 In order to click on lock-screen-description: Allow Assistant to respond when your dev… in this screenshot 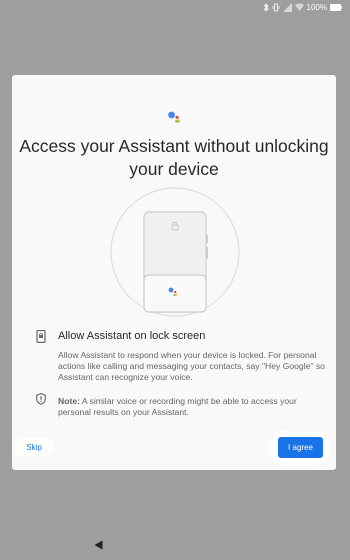, I will do `click(191, 366)`.